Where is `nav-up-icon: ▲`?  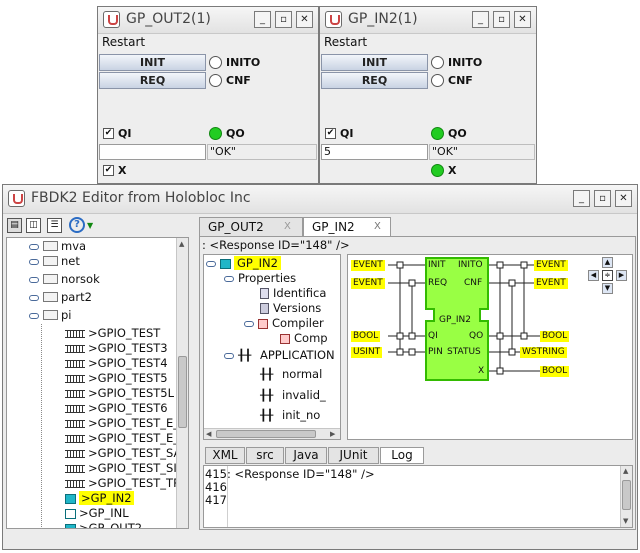
nav-up-icon: ▲ is located at coordinates (607, 262).